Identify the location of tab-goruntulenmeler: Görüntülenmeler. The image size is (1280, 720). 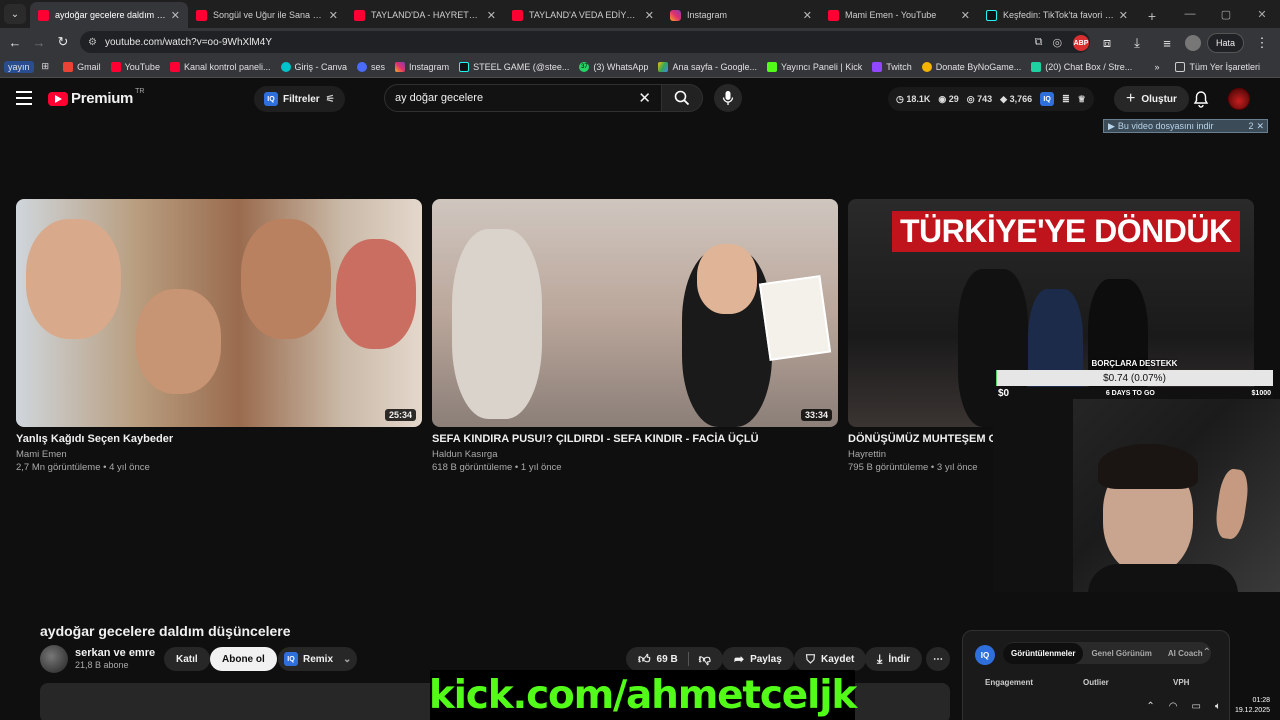
(1043, 653).